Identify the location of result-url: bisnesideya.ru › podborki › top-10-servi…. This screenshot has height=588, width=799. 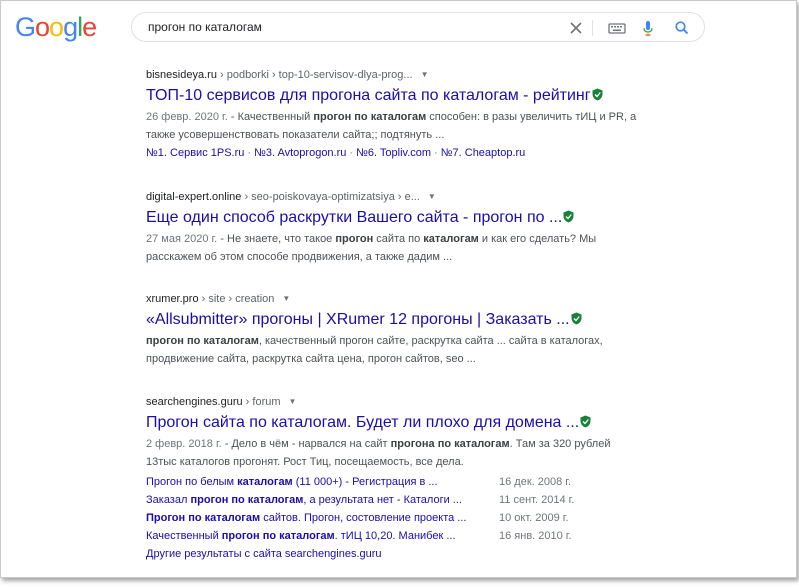
(393, 75).